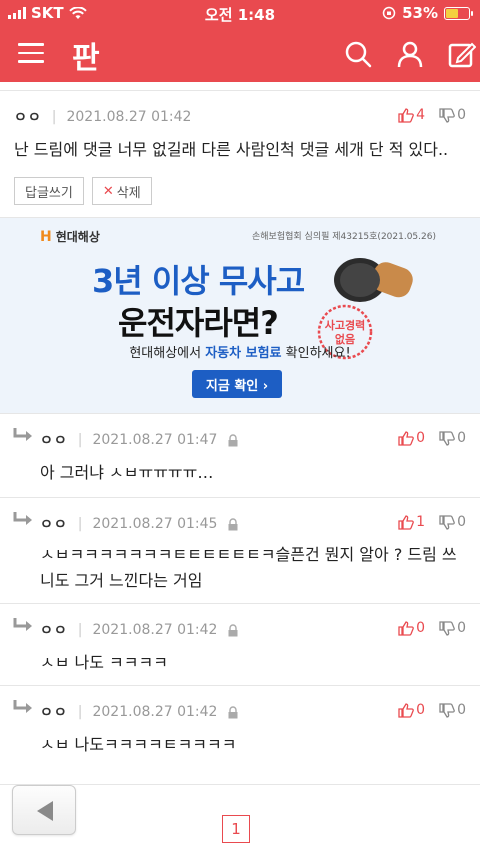 Image resolution: width=480 pixels, height=854 pixels. Describe the element at coordinates (104, 662) in the screenshot. I see `comment-text: ㅅㅂ 나도 ㅋㅋㅋㅋ` at that location.